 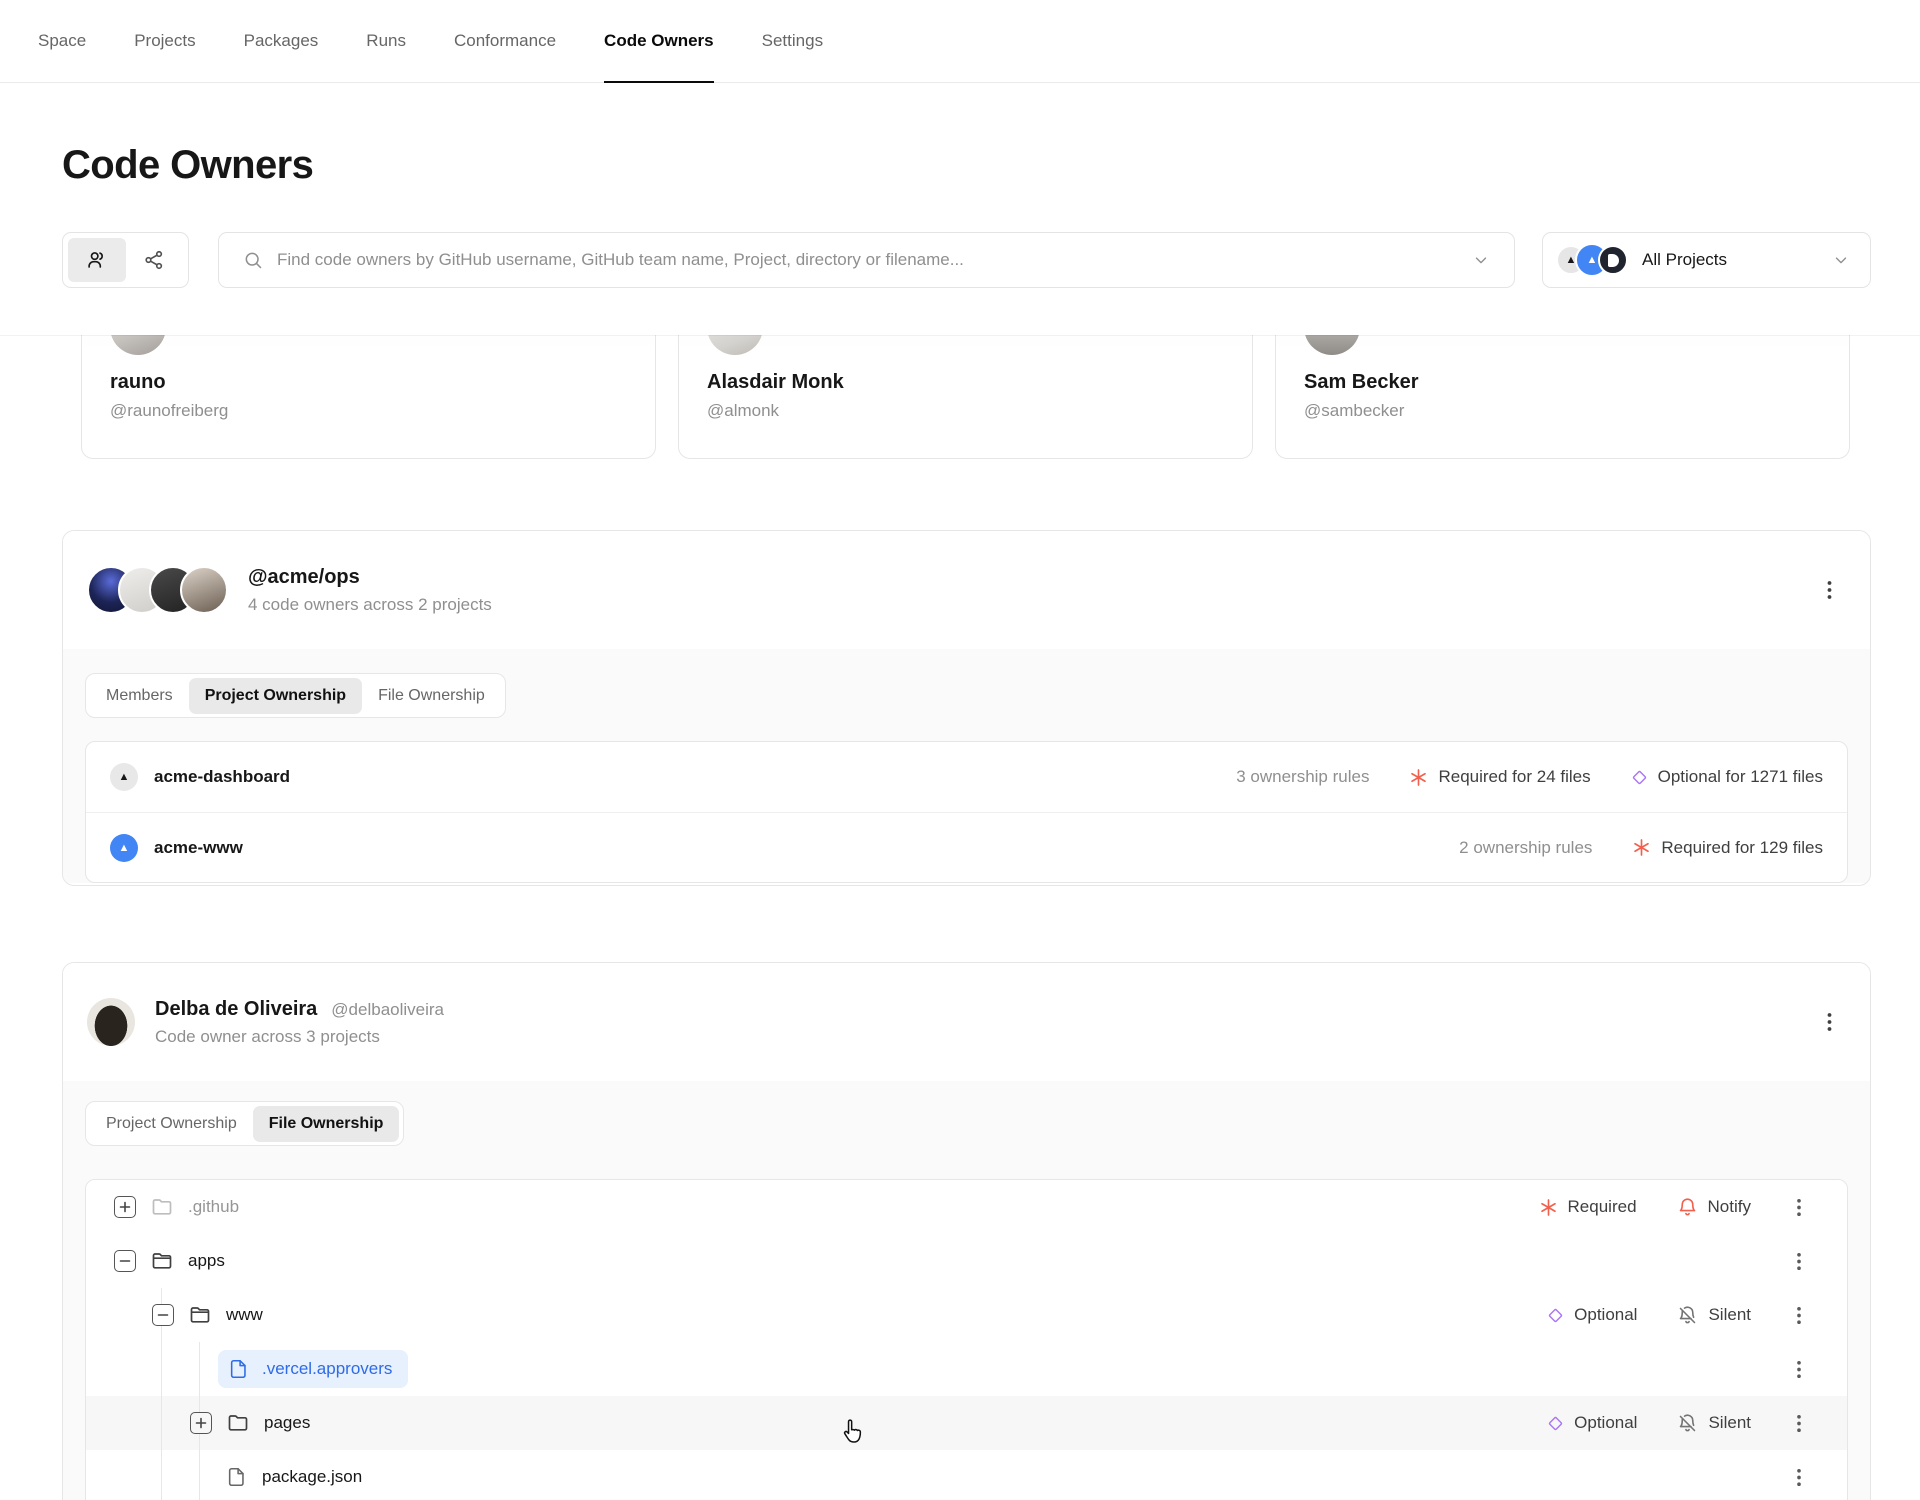 I want to click on project-name: acme-dashboard, so click(x=222, y=776).